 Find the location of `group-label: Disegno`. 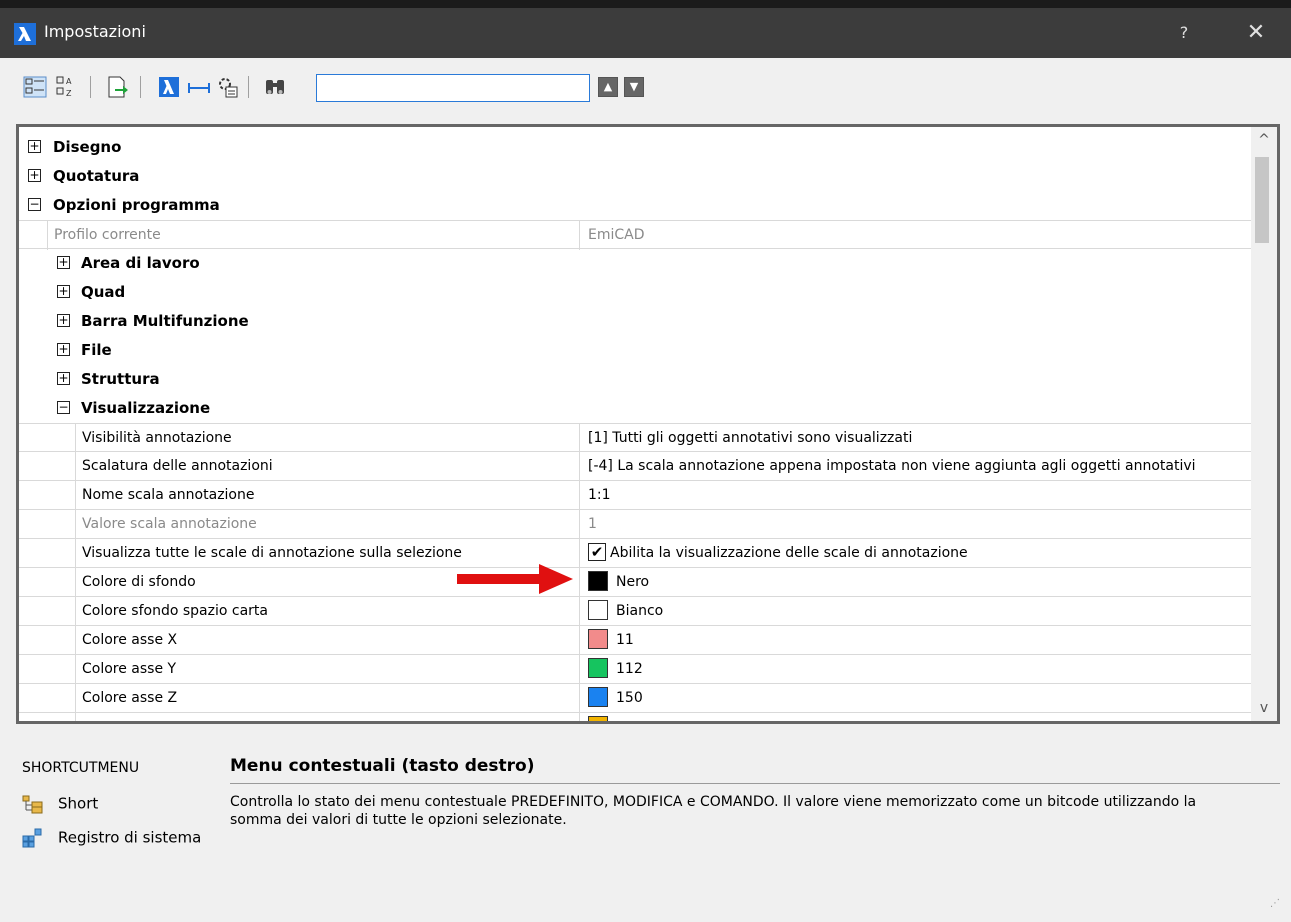

group-label: Disegno is located at coordinates (87, 147).